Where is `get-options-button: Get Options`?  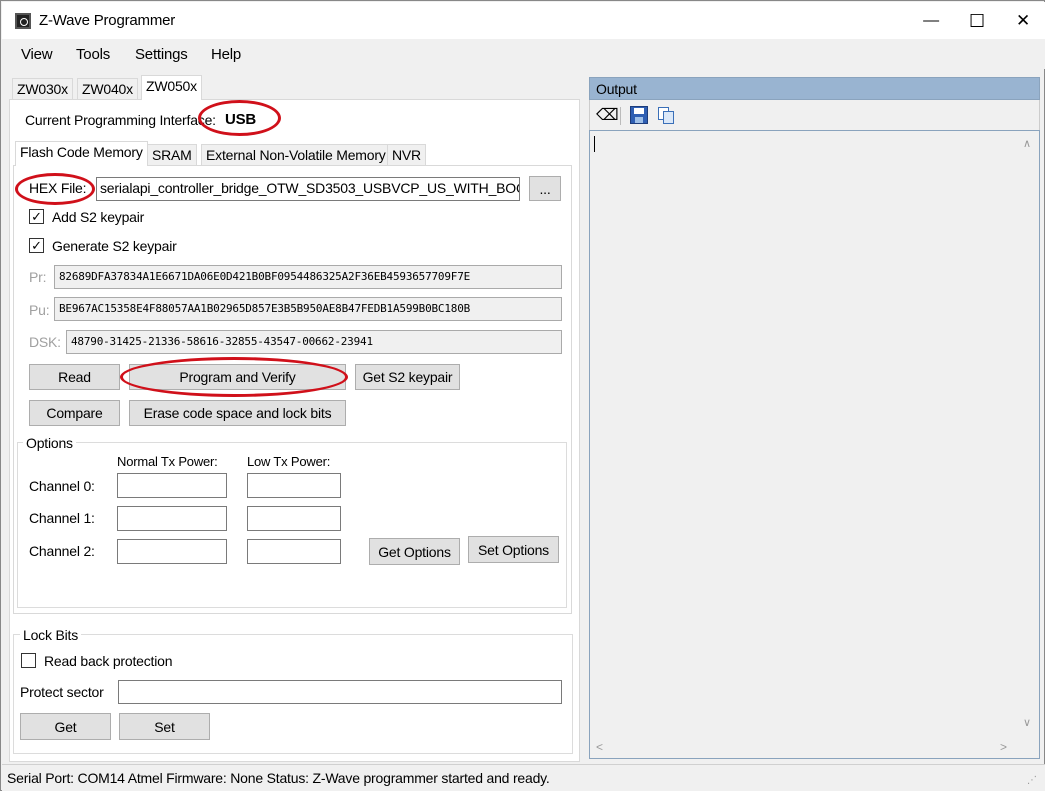 get-options-button: Get Options is located at coordinates (414, 551).